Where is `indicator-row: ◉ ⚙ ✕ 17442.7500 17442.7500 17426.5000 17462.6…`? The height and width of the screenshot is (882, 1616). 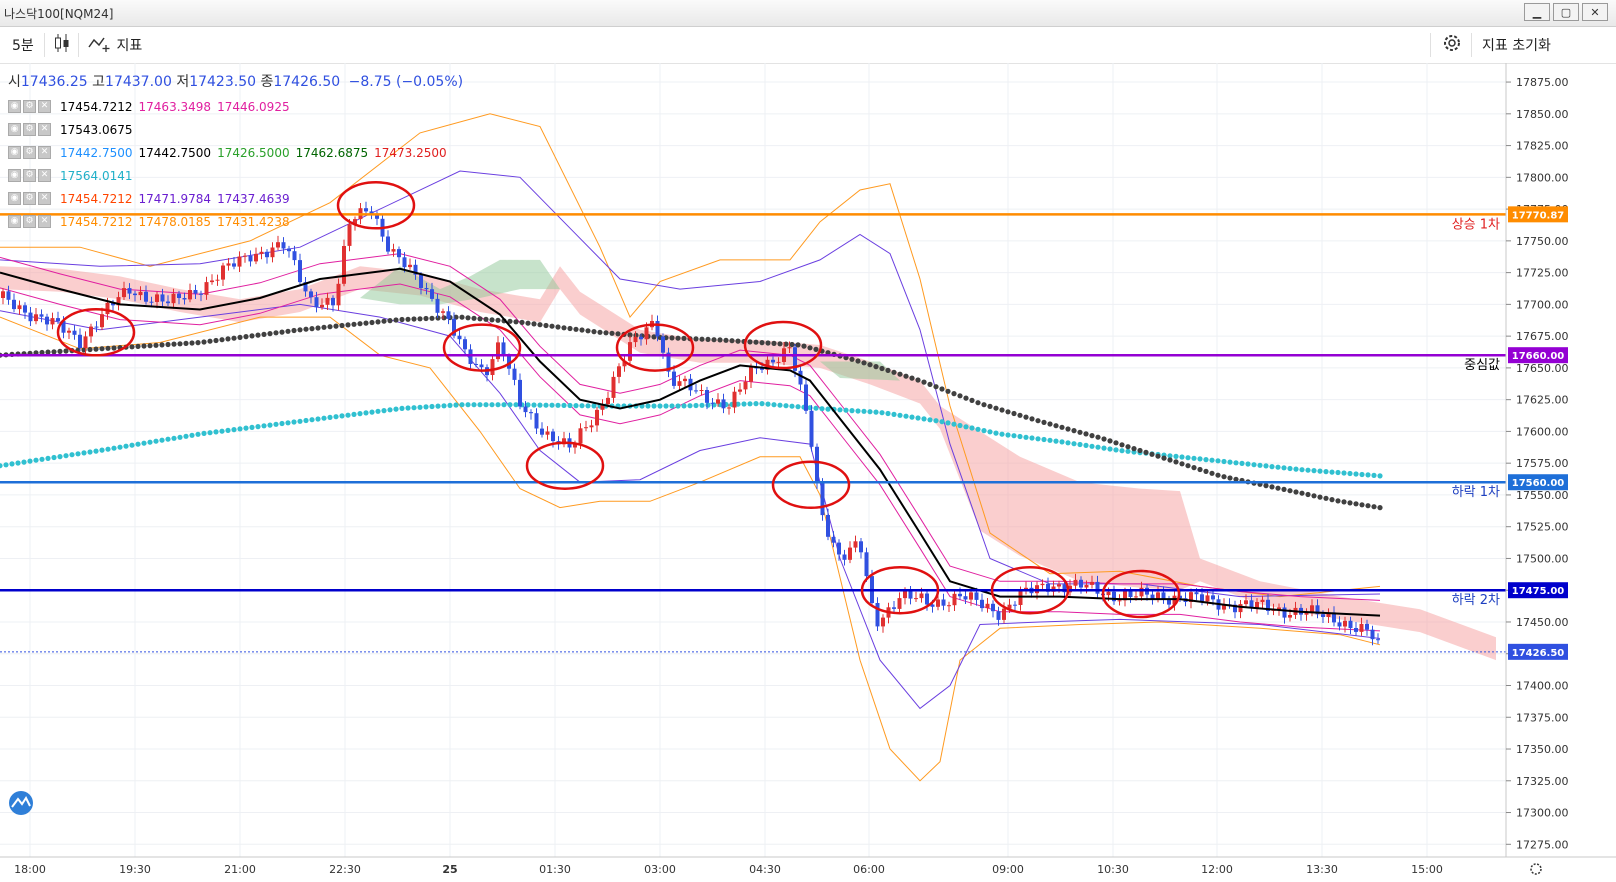 indicator-row: ◉ ⚙ ✕ 17442.7500 17442.7500 17426.5000 17462.6… is located at coordinates (227, 152).